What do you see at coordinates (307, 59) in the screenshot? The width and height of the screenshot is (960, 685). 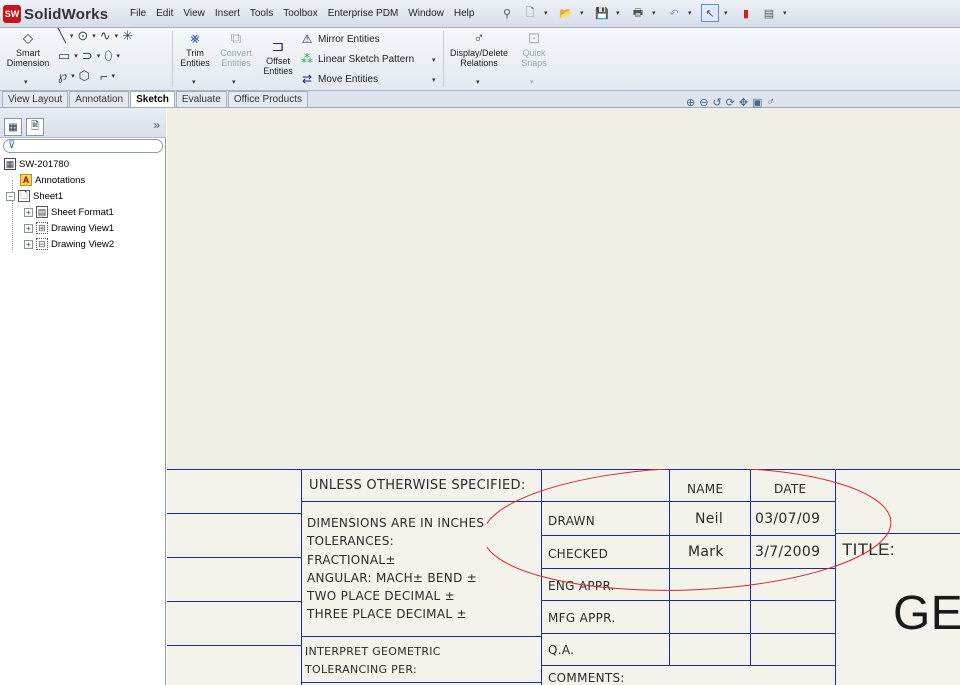 I see `linear-pattern-icon: ⁂` at bounding box center [307, 59].